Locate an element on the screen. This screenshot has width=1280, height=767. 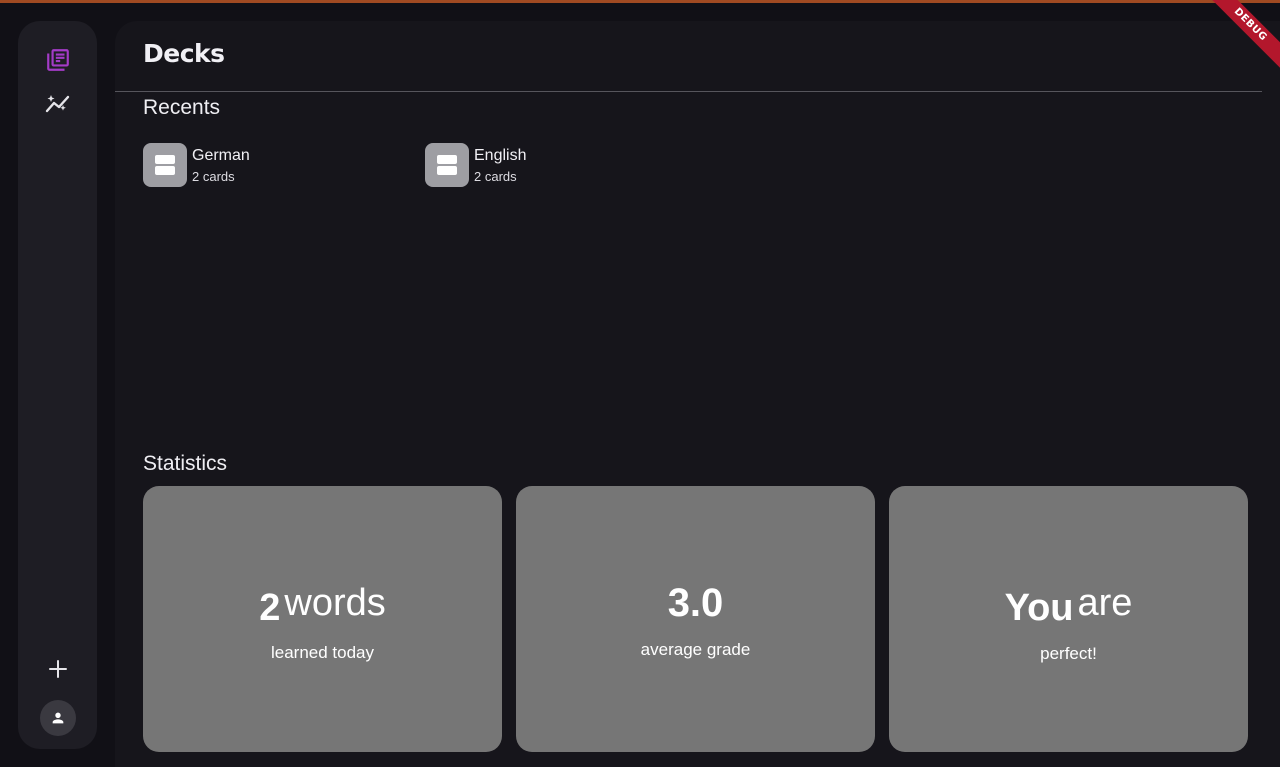
navigation-rail is located at coordinates (57, 385).